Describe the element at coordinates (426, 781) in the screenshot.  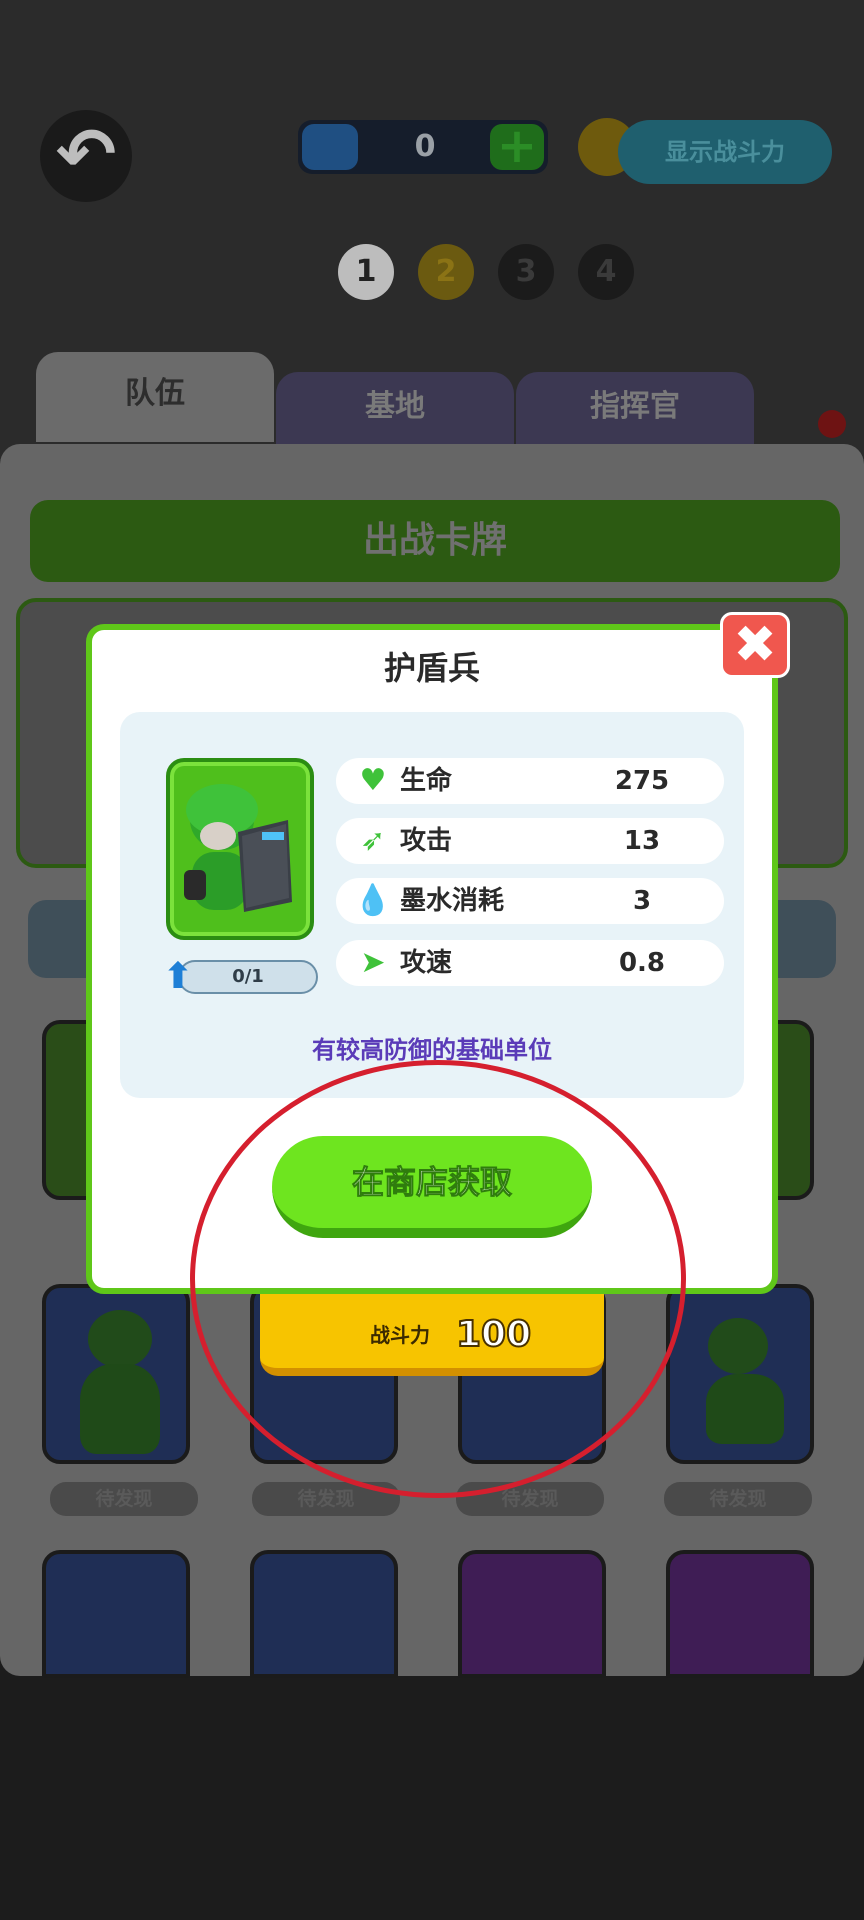
I see `stat-name: 生命` at that location.